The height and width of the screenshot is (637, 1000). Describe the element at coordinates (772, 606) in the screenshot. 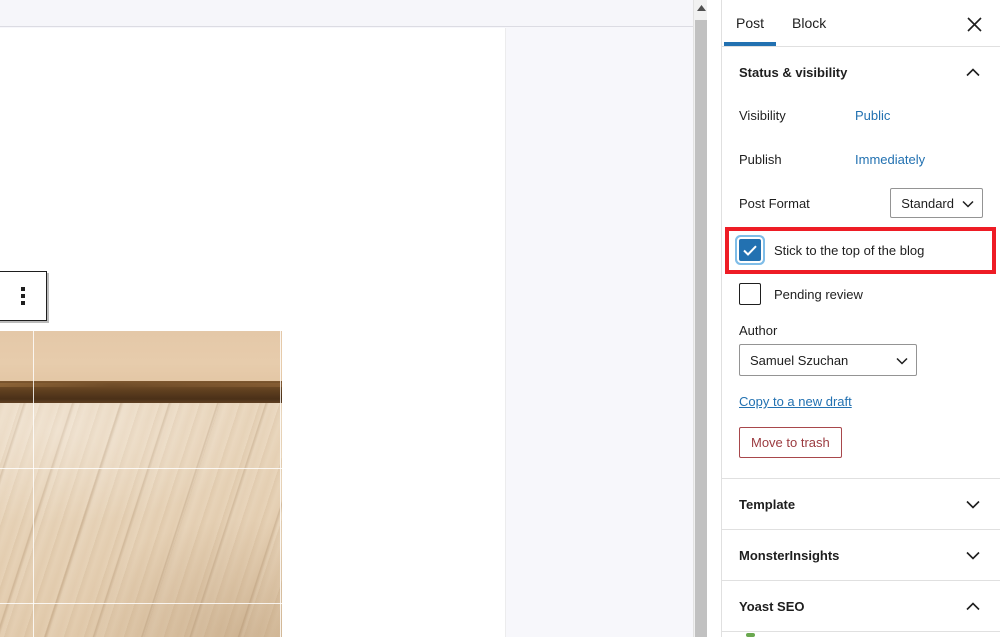

I see `panel-yoast-seo-title: Yoast SEO` at that location.